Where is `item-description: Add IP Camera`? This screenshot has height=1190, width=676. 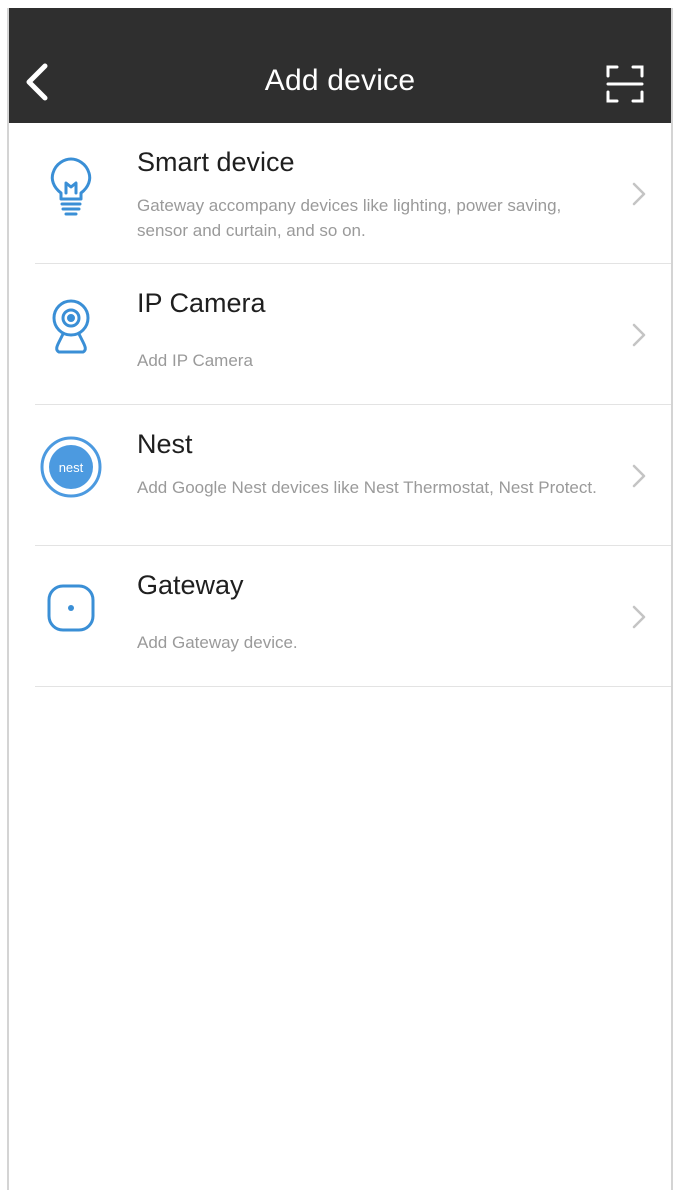
item-description: Add IP Camera is located at coordinates (195, 360).